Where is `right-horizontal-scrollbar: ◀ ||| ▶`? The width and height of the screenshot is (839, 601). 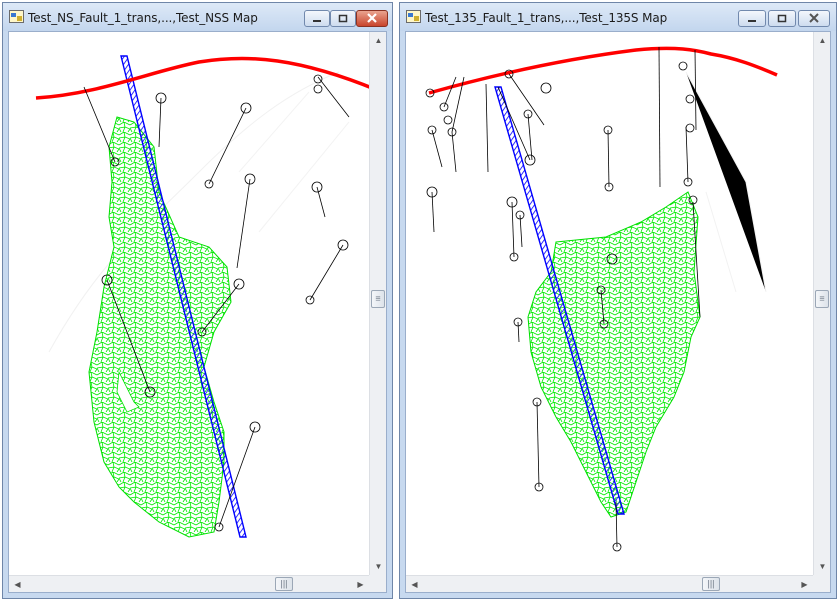 right-horizontal-scrollbar: ◀ ||| ▶ is located at coordinates (609, 583).